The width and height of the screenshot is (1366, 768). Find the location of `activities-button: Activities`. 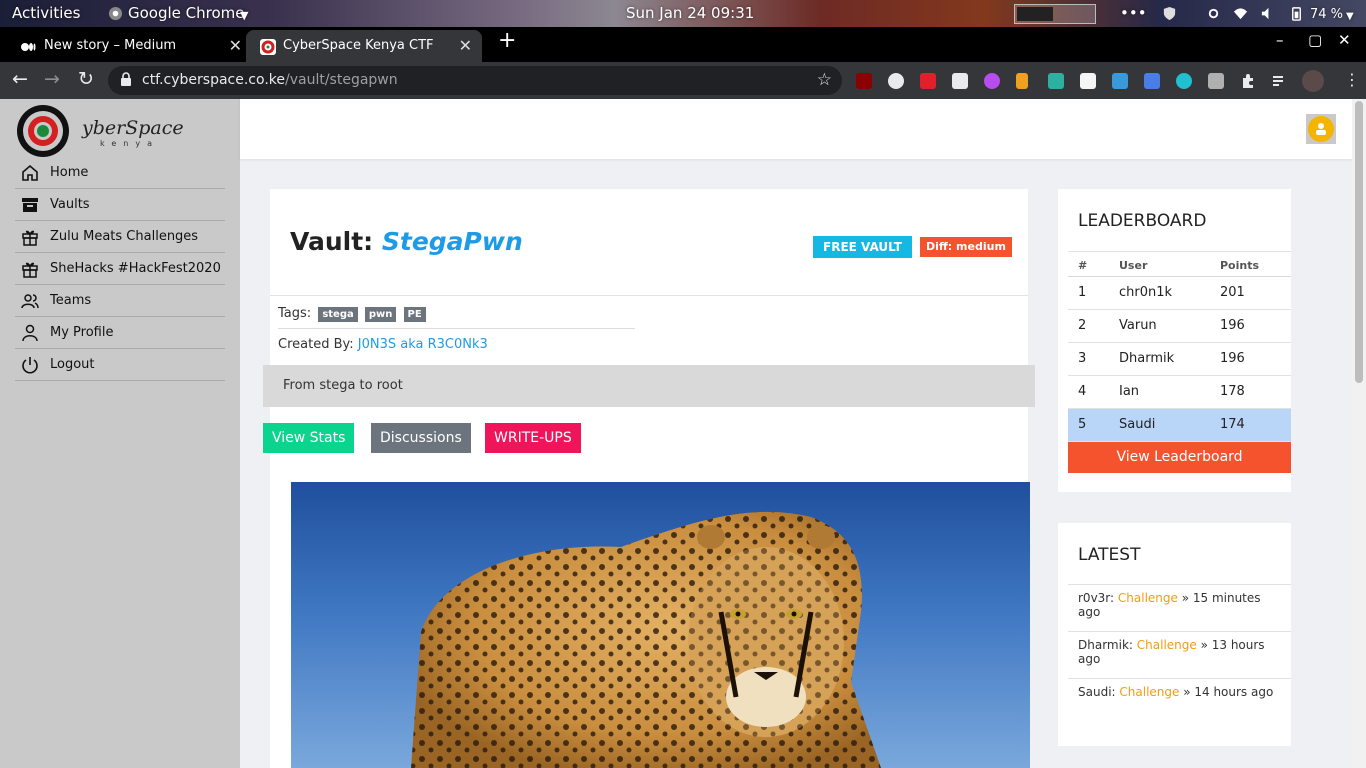

activities-button: Activities is located at coordinates (46, 13).